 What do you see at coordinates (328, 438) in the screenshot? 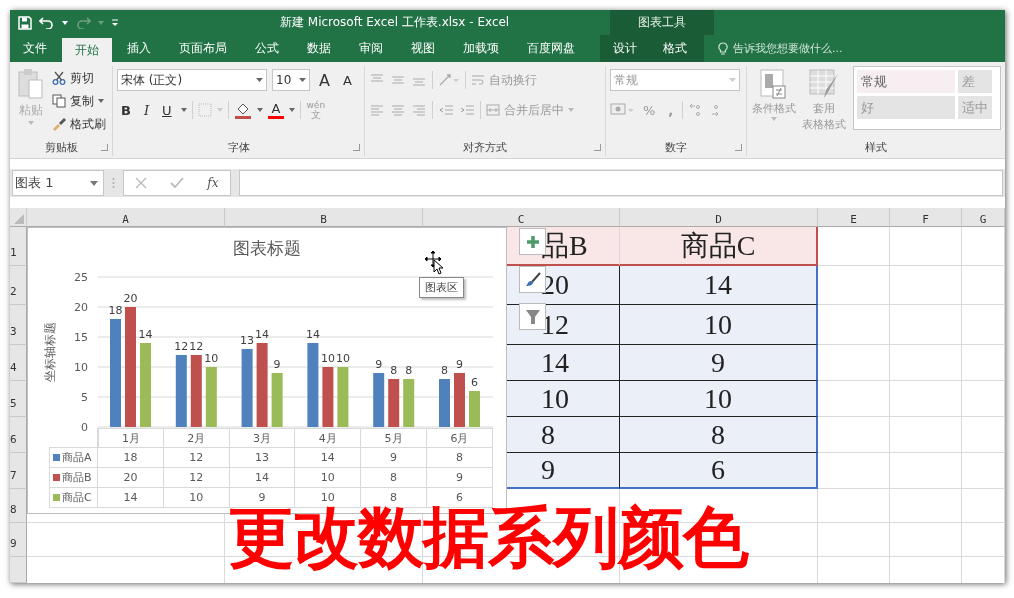
I see `category-label: 4月` at bounding box center [328, 438].